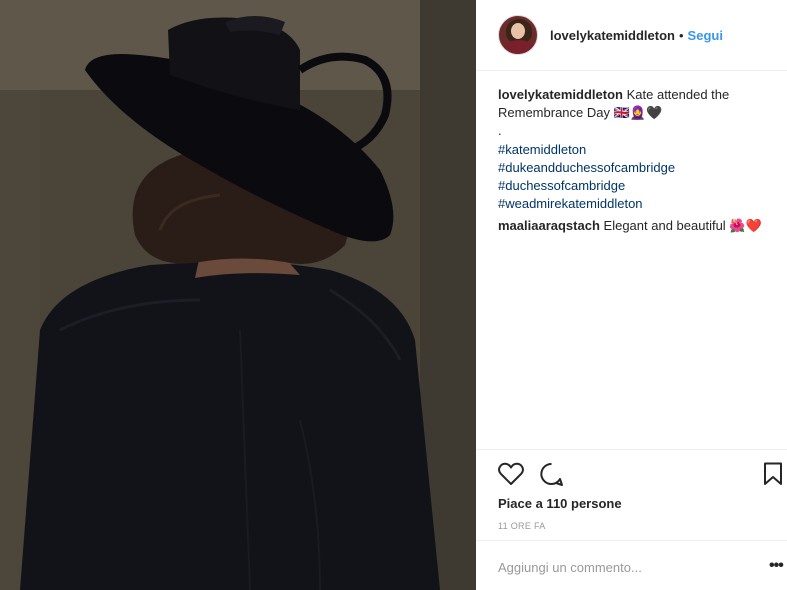  Describe the element at coordinates (640, 204) in the screenshot. I see `hashtag-link: #weadmirekatemiddleton` at that location.